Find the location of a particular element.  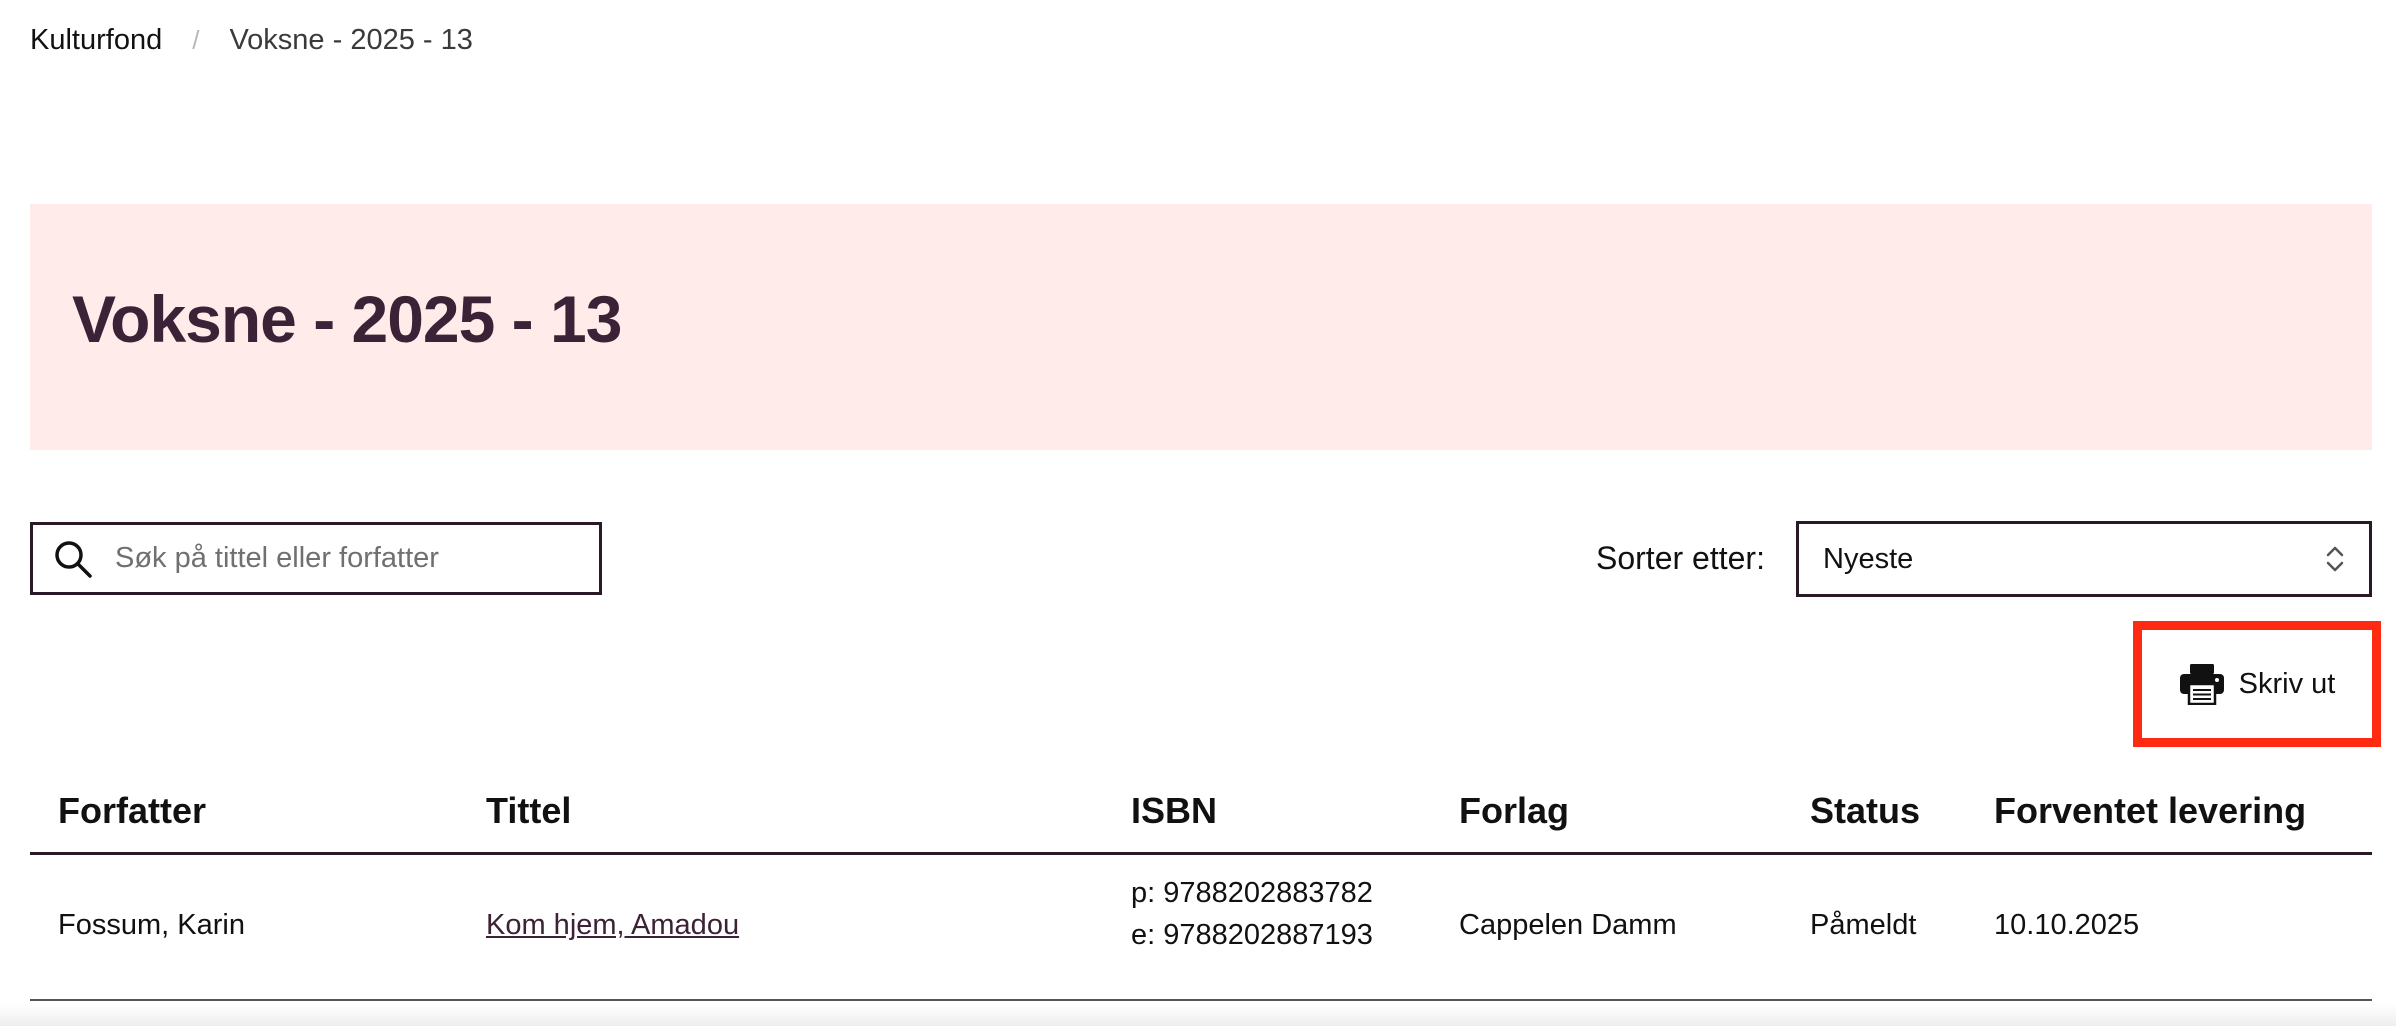

cell-publisher: Cappelen Damm is located at coordinates (1568, 925).